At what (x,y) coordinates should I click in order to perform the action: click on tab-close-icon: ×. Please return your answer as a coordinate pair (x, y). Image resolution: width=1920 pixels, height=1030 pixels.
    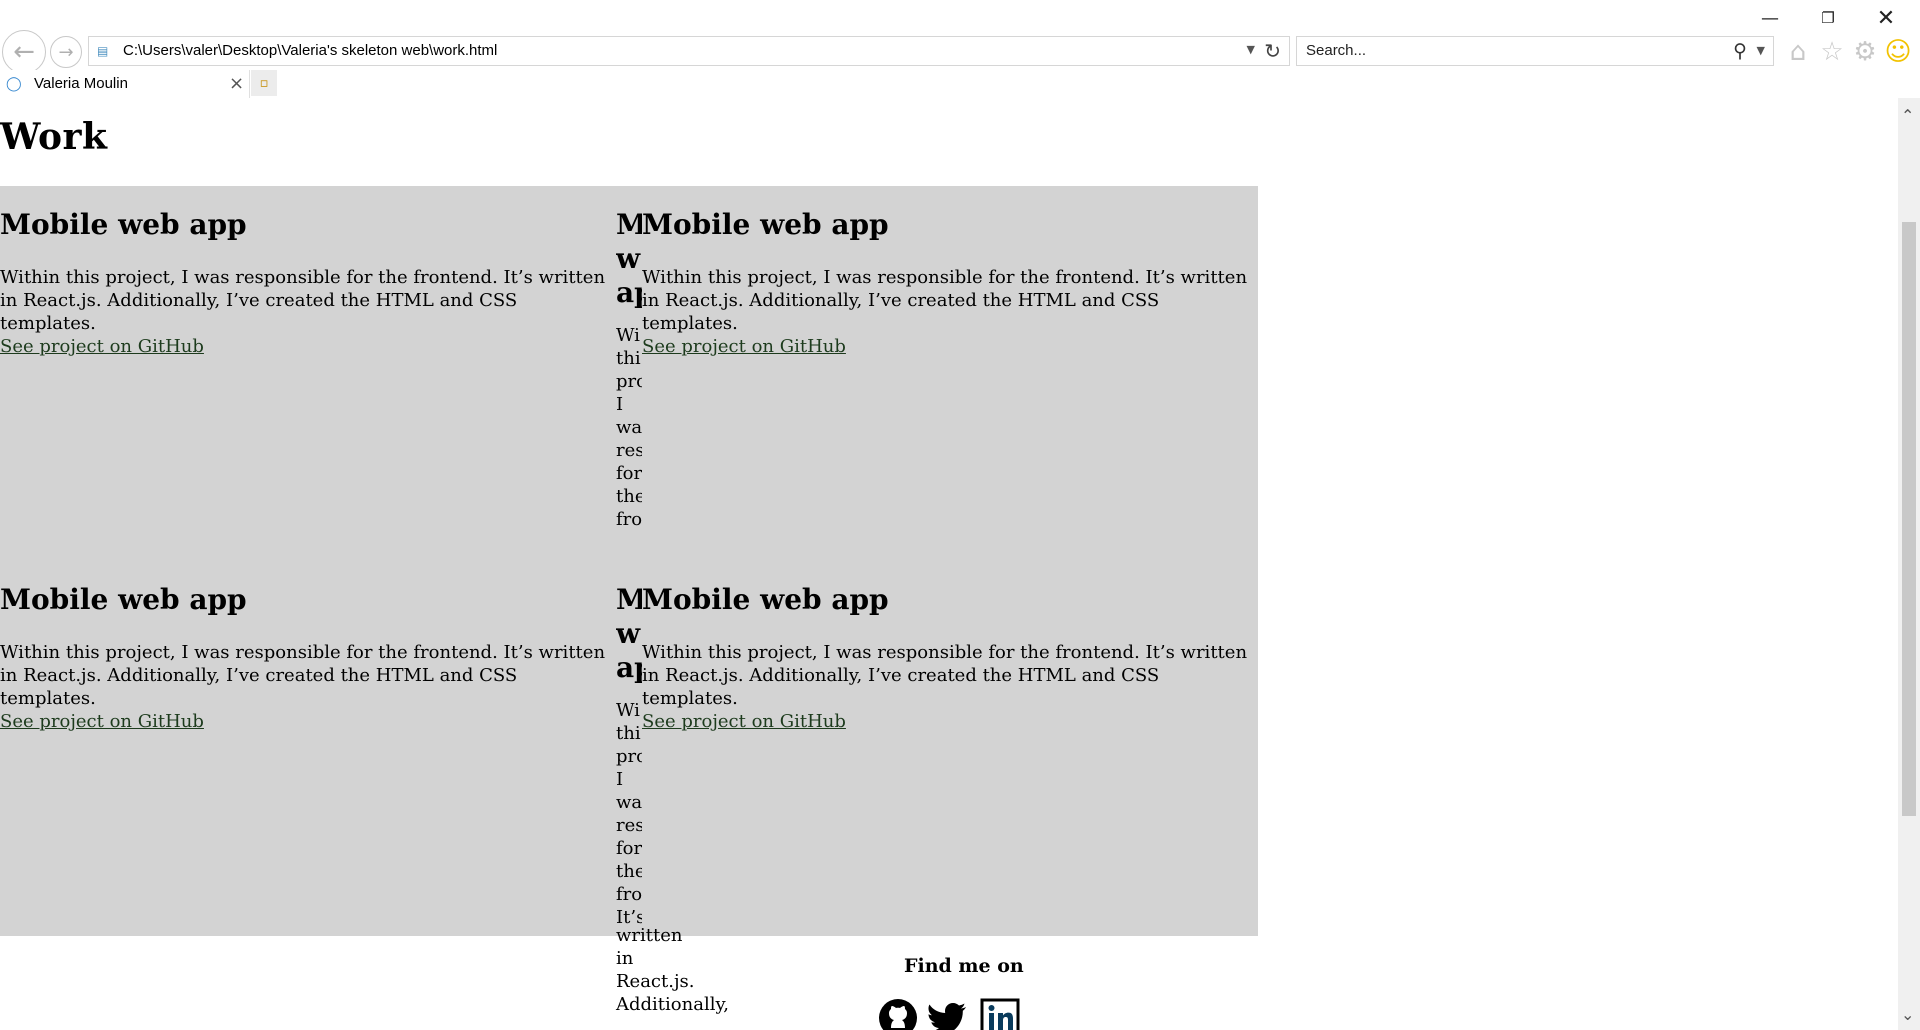
    Looking at the image, I should click on (236, 83).